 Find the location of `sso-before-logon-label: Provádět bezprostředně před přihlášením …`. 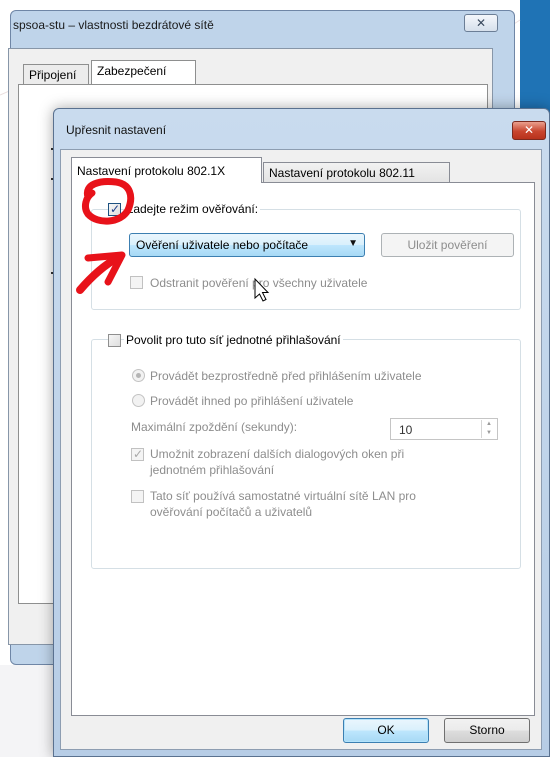

sso-before-logon-label: Provádět bezprostředně před přihlášením … is located at coordinates (286, 376).